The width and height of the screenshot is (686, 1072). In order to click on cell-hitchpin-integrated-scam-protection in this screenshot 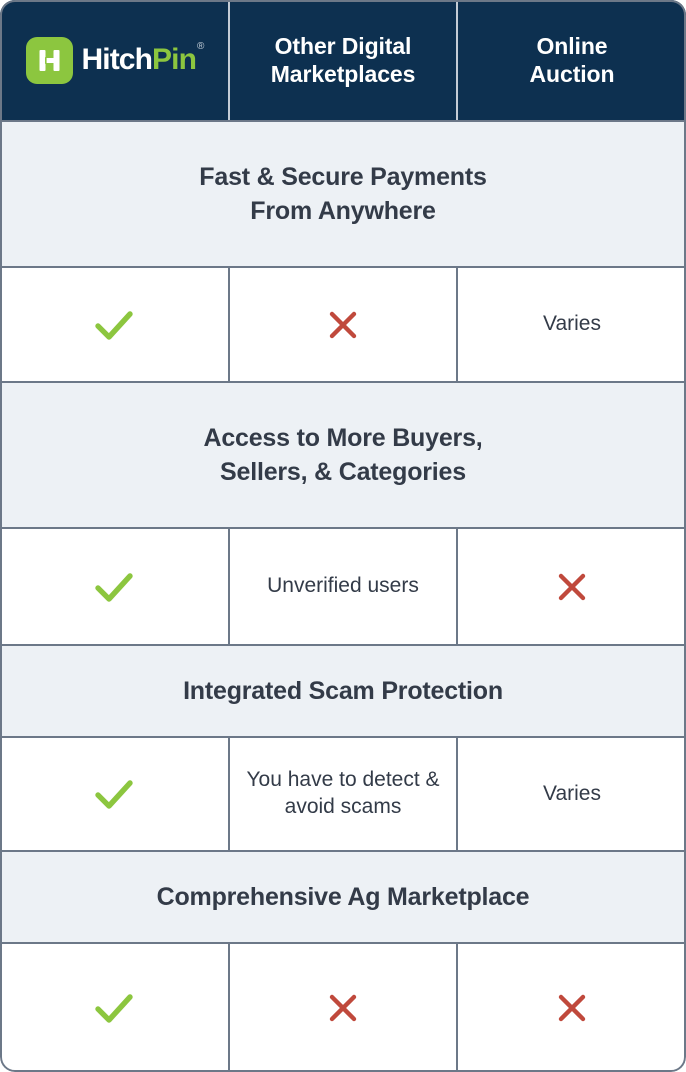, I will do `click(114, 794)`.